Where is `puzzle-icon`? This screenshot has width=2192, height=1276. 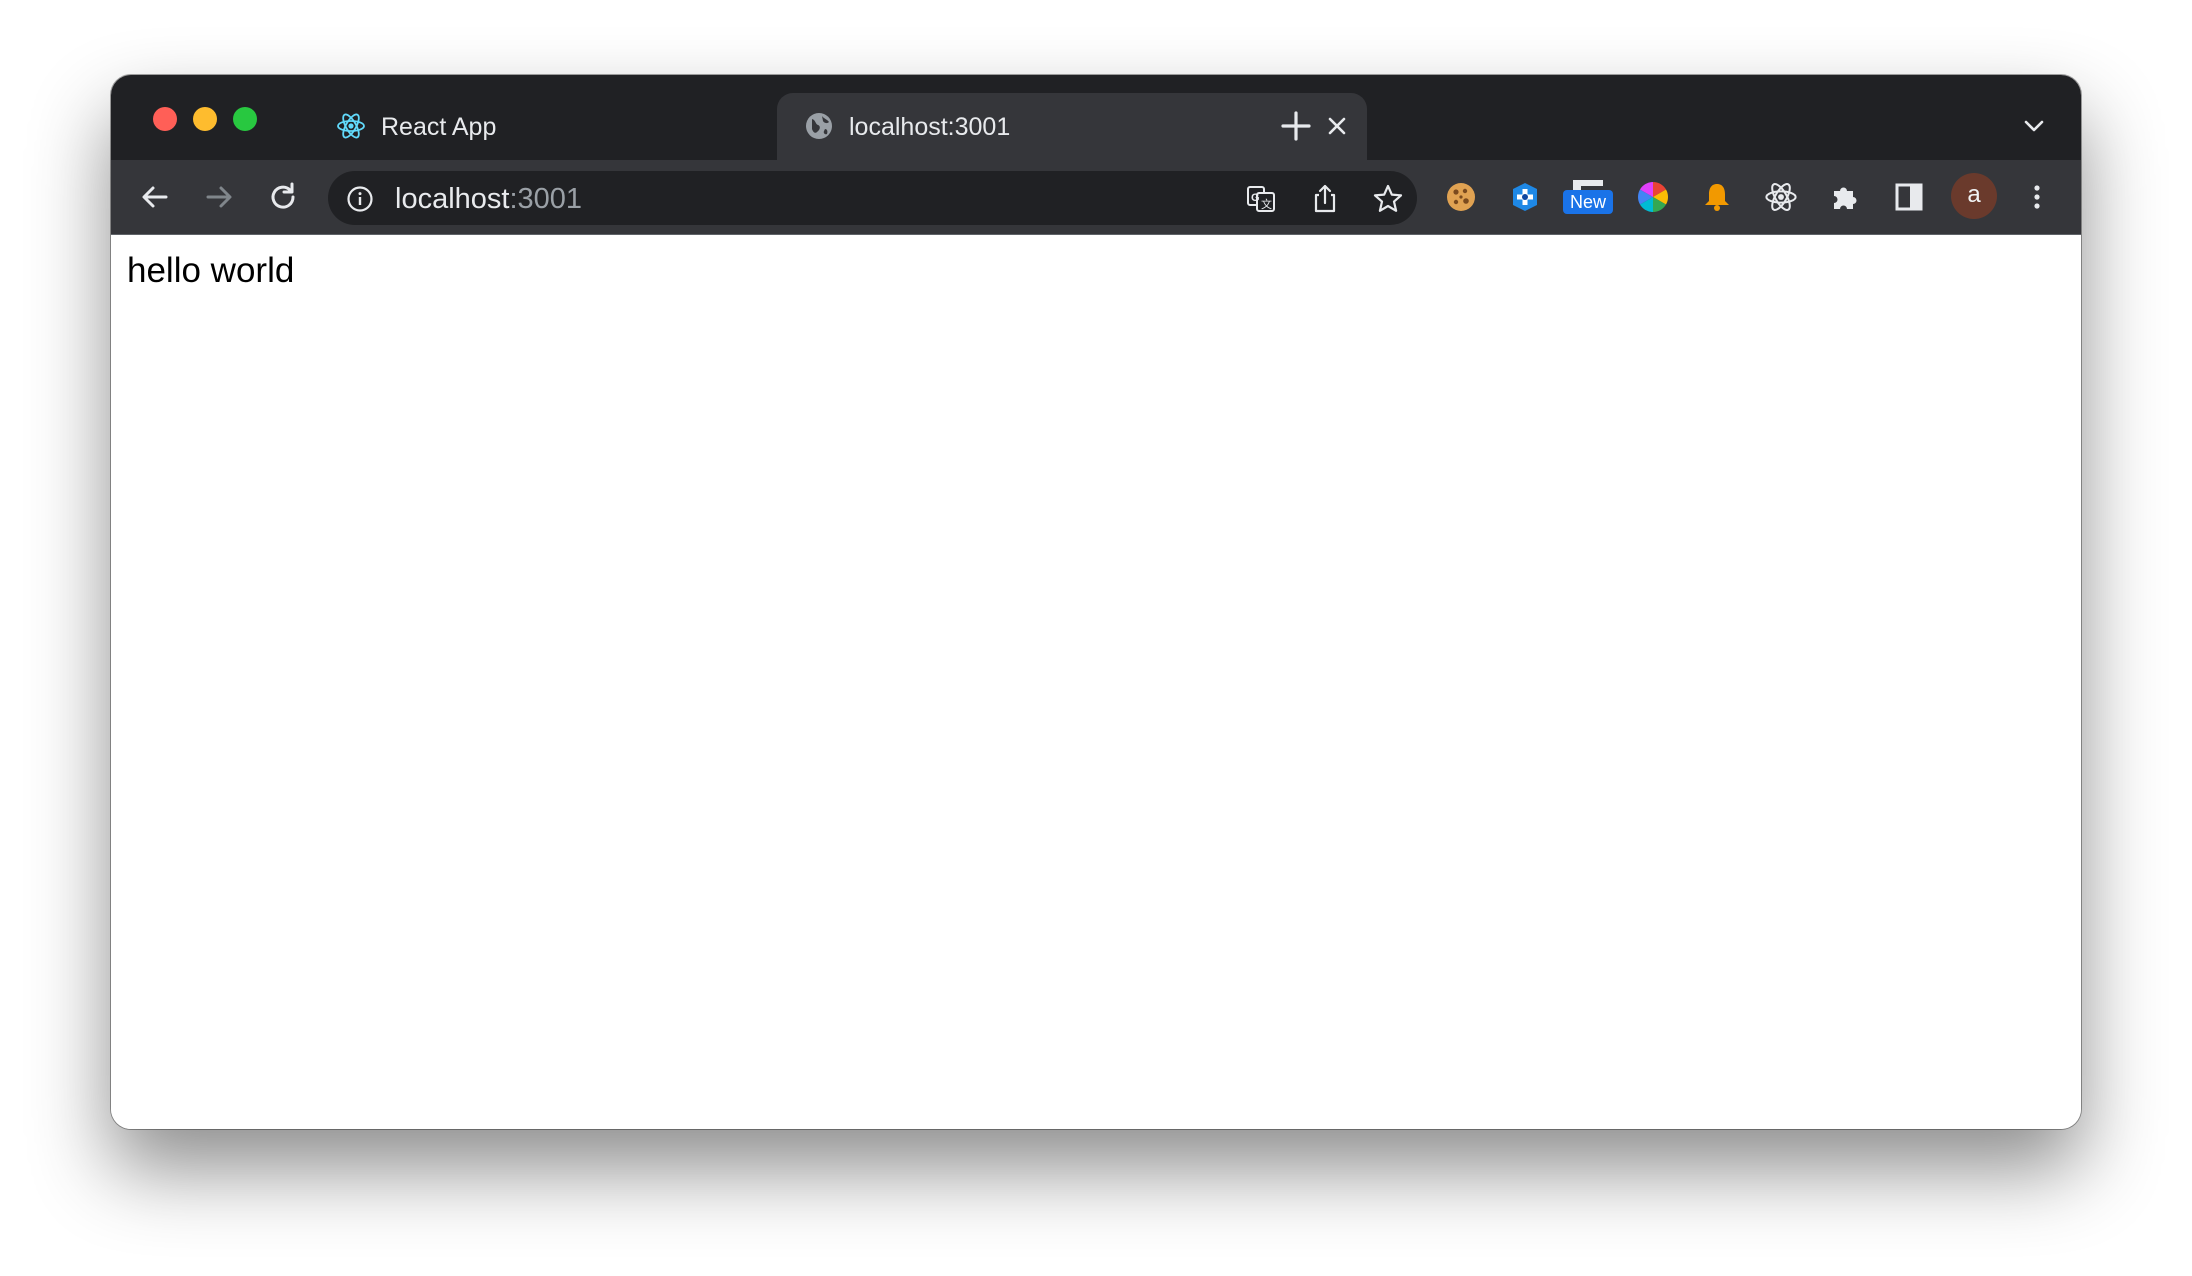 puzzle-icon is located at coordinates (1845, 198).